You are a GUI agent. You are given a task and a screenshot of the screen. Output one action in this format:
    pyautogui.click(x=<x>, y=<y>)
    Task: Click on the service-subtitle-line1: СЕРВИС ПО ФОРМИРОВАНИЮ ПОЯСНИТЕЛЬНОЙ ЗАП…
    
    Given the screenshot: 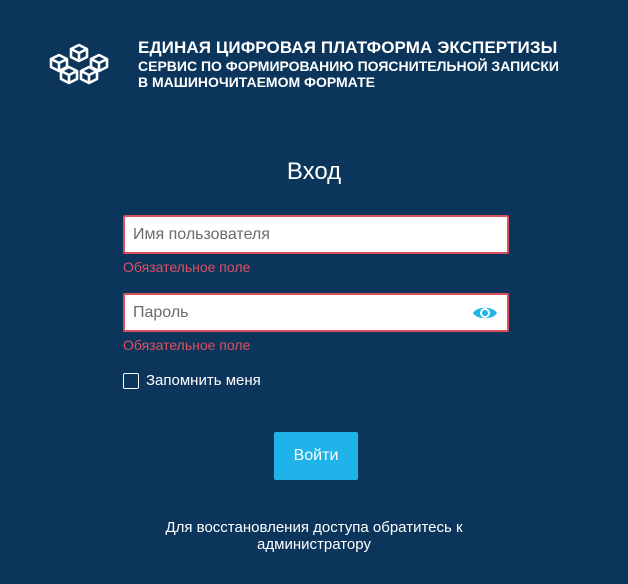 What is the action you would take?
    pyautogui.click(x=348, y=66)
    